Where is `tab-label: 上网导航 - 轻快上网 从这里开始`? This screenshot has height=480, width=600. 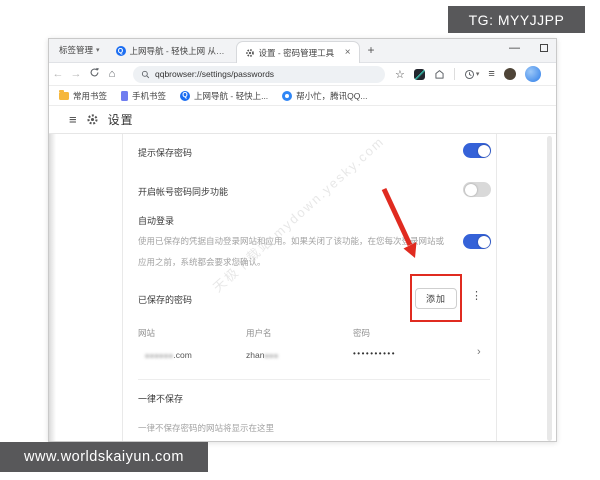 tab-label: 上网导航 - 轻快上网 从这里开始 is located at coordinates (178, 51).